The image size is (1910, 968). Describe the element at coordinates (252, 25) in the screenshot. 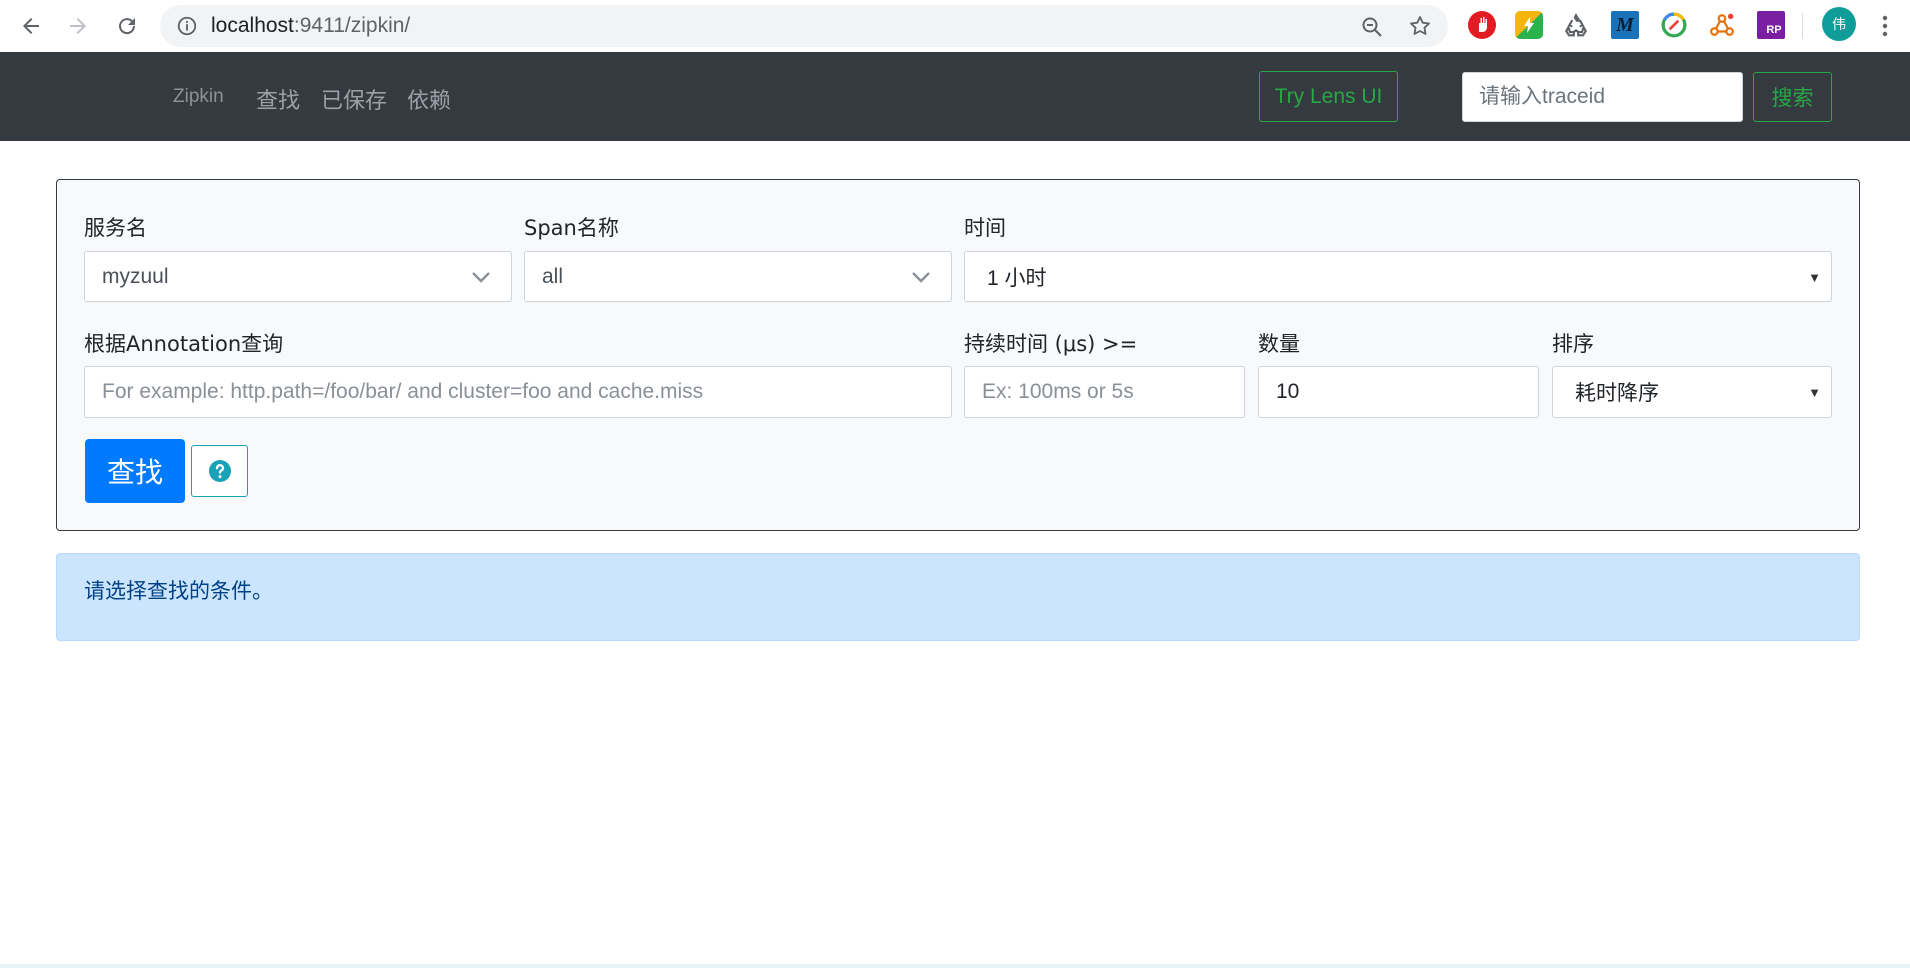

I see `url-host: localhost` at that location.